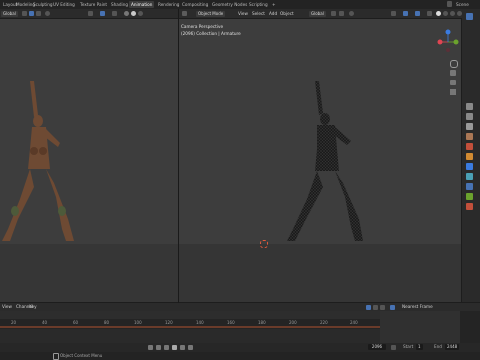 The image size is (480, 360). What do you see at coordinates (93, 4) in the screenshot?
I see `workspace-tab-texture-paint: Texture Paint` at bounding box center [93, 4].